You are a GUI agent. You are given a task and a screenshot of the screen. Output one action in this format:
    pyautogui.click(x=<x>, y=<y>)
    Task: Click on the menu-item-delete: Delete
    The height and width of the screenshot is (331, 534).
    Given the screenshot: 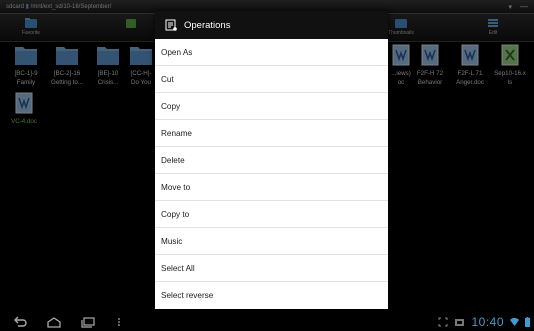 What is the action you would take?
    pyautogui.click(x=271, y=160)
    